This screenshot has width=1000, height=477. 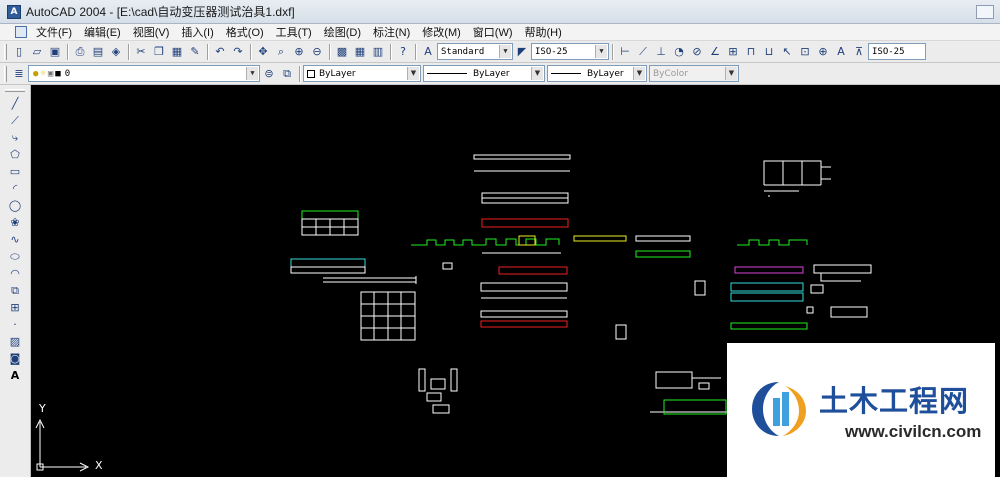 I want to click on layer-select: ● ☼ ▣ ■ 0 ▼, so click(x=144, y=73).